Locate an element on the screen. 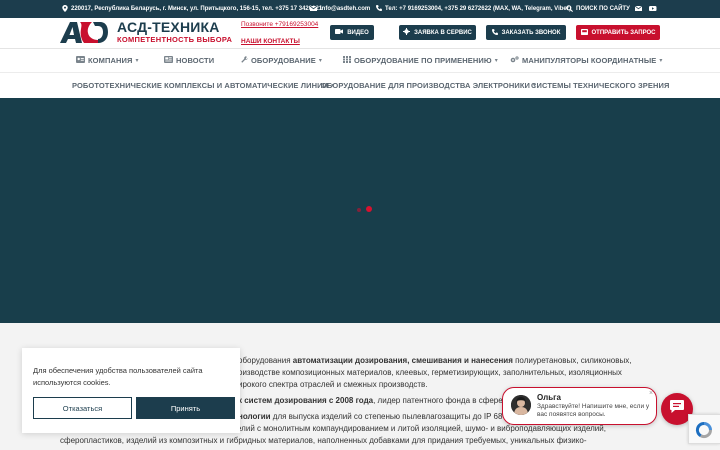 The image size is (720, 450). nav-item-vision-systems: СИСТЕМЫ ТЕХНИЧЕСКОГО ЗРЕНИЯ is located at coordinates (600, 85).